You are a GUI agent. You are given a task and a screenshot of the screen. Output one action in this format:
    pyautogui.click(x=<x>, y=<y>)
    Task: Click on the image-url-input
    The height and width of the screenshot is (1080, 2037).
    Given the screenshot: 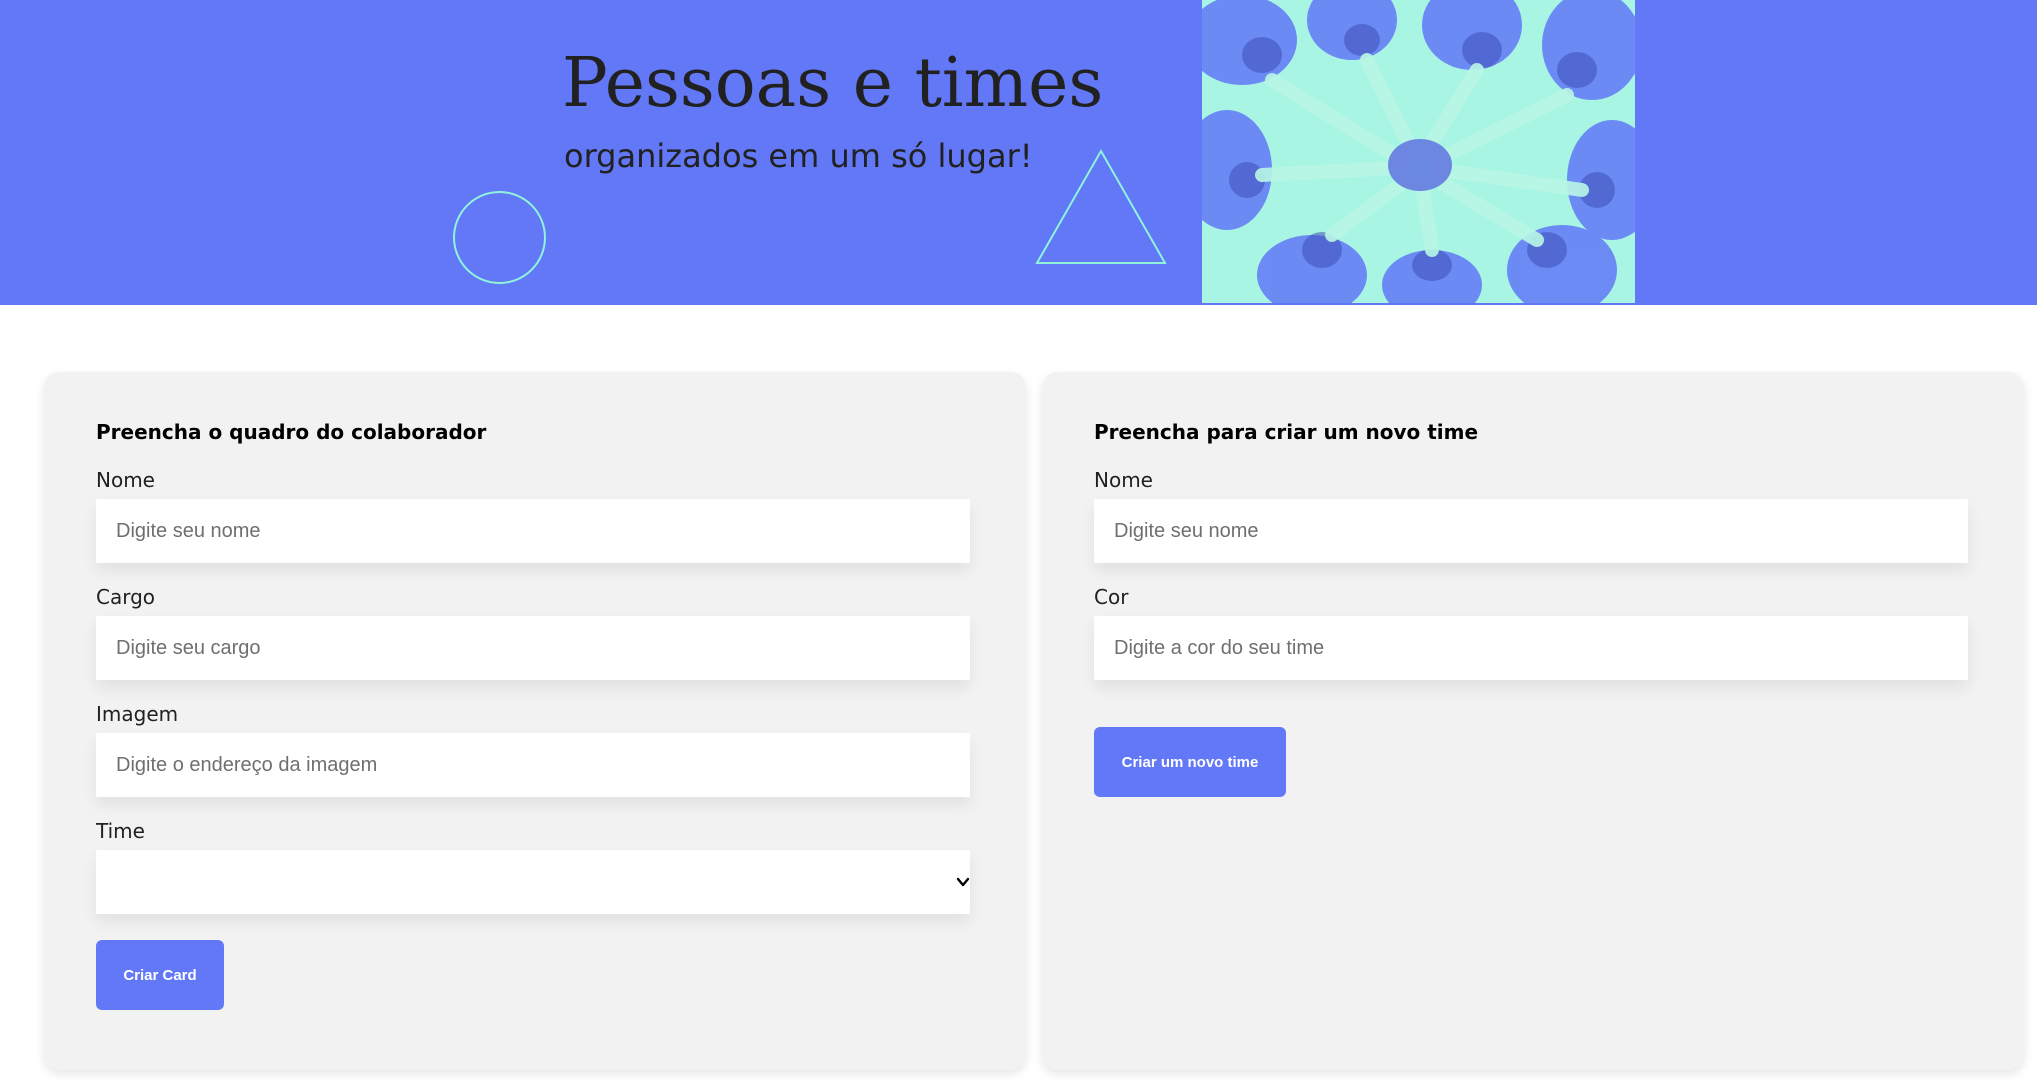 What is the action you would take?
    pyautogui.click(x=533, y=765)
    